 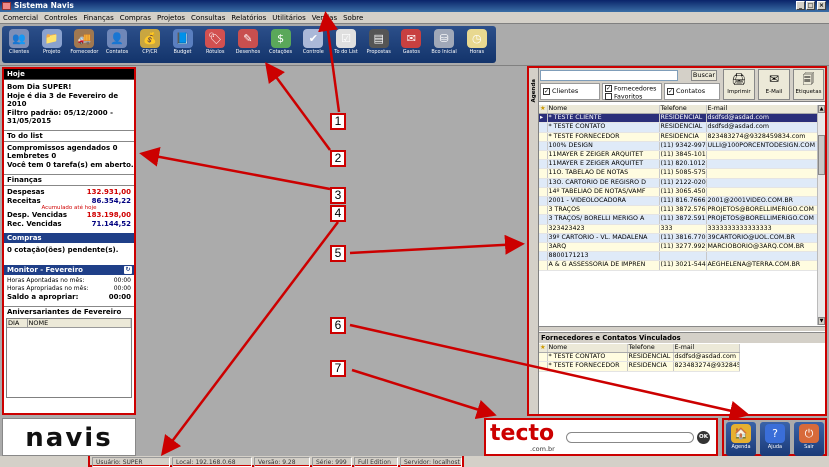 What do you see at coordinates (338, 158) in the screenshot?
I see `callout-2: 2` at bounding box center [338, 158].